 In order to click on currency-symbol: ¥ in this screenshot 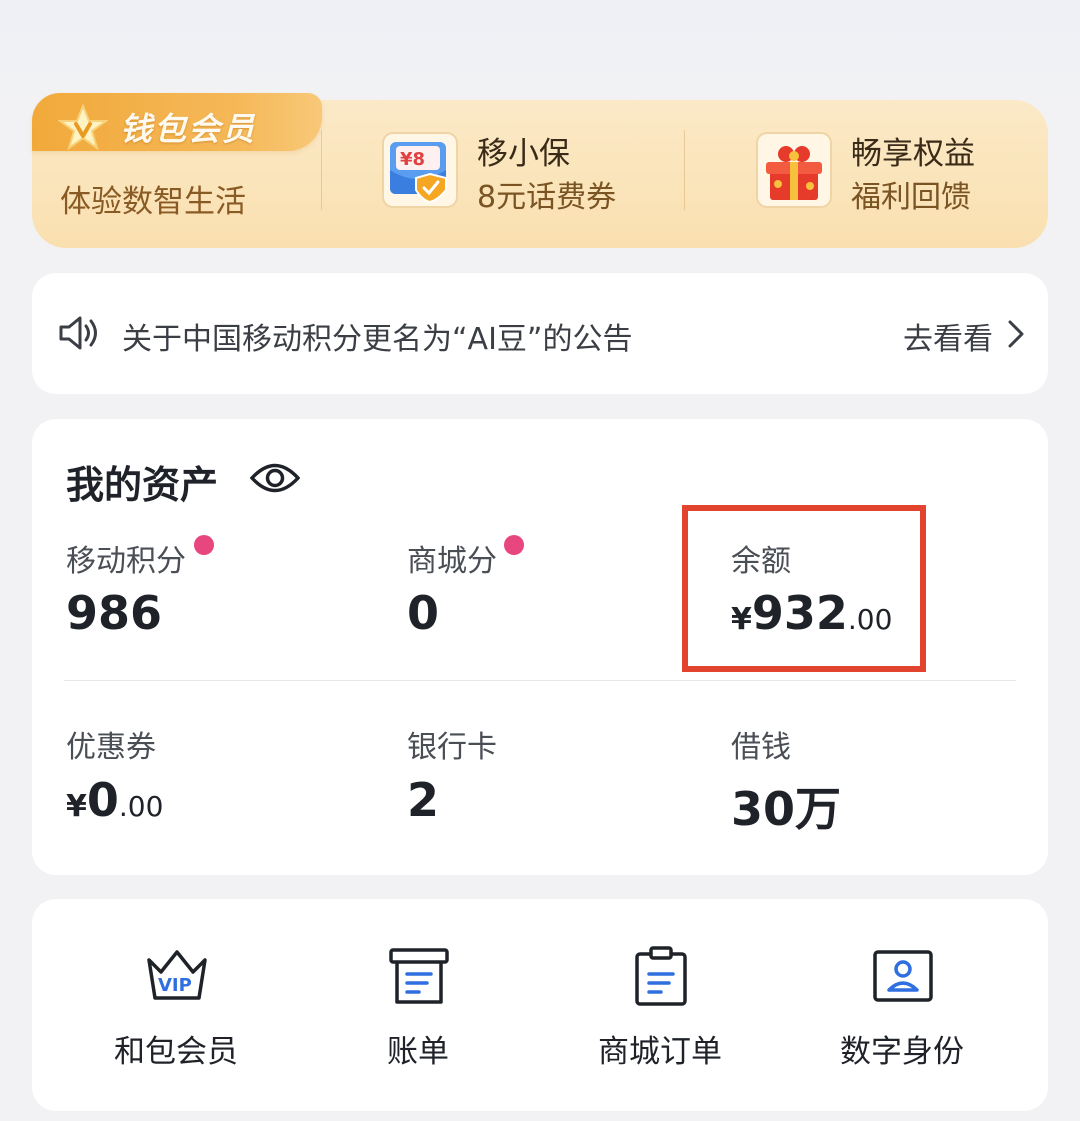, I will do `click(76, 806)`.